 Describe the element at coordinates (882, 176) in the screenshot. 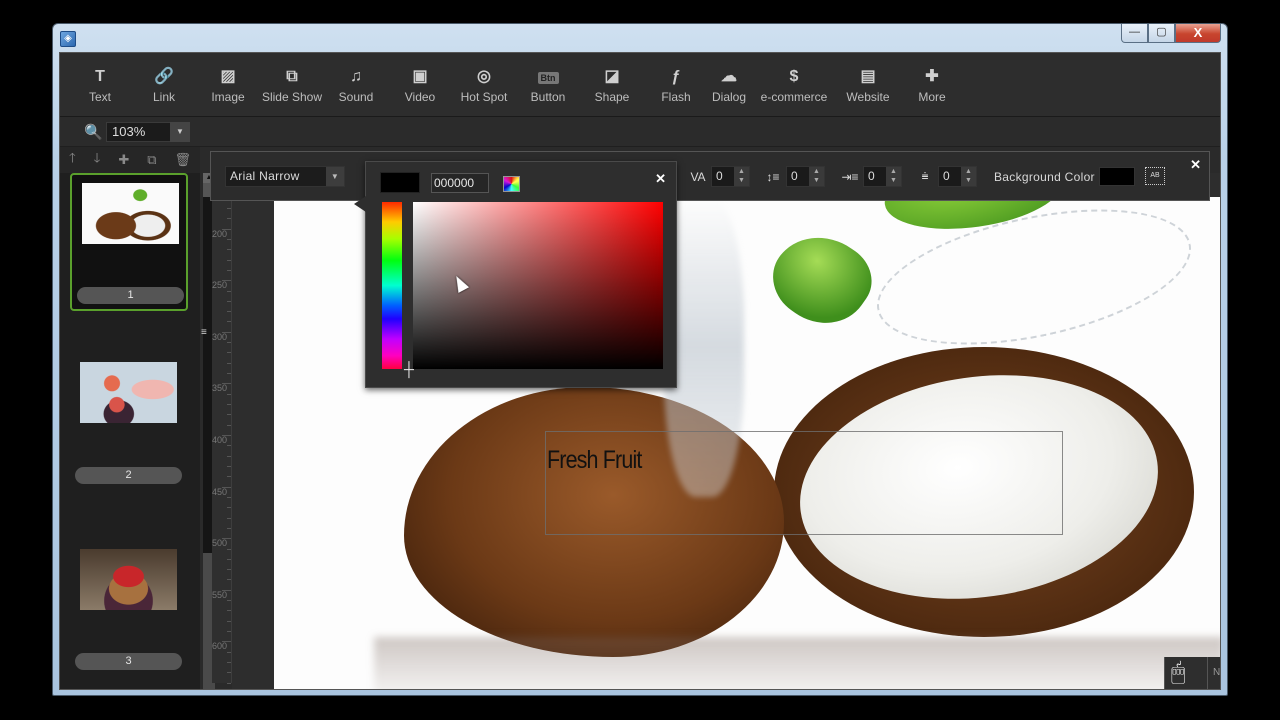

I see `indent-input: 0 ▲ ▼` at that location.